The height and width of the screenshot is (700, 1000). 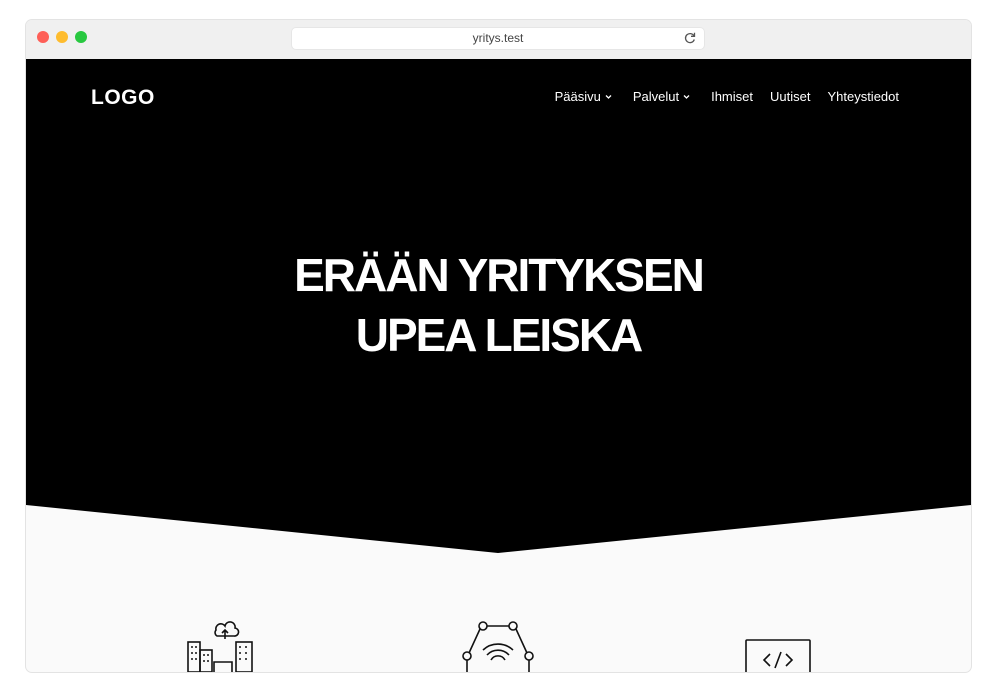 I want to click on nav-item-label: Uutiset, so click(x=790, y=96).